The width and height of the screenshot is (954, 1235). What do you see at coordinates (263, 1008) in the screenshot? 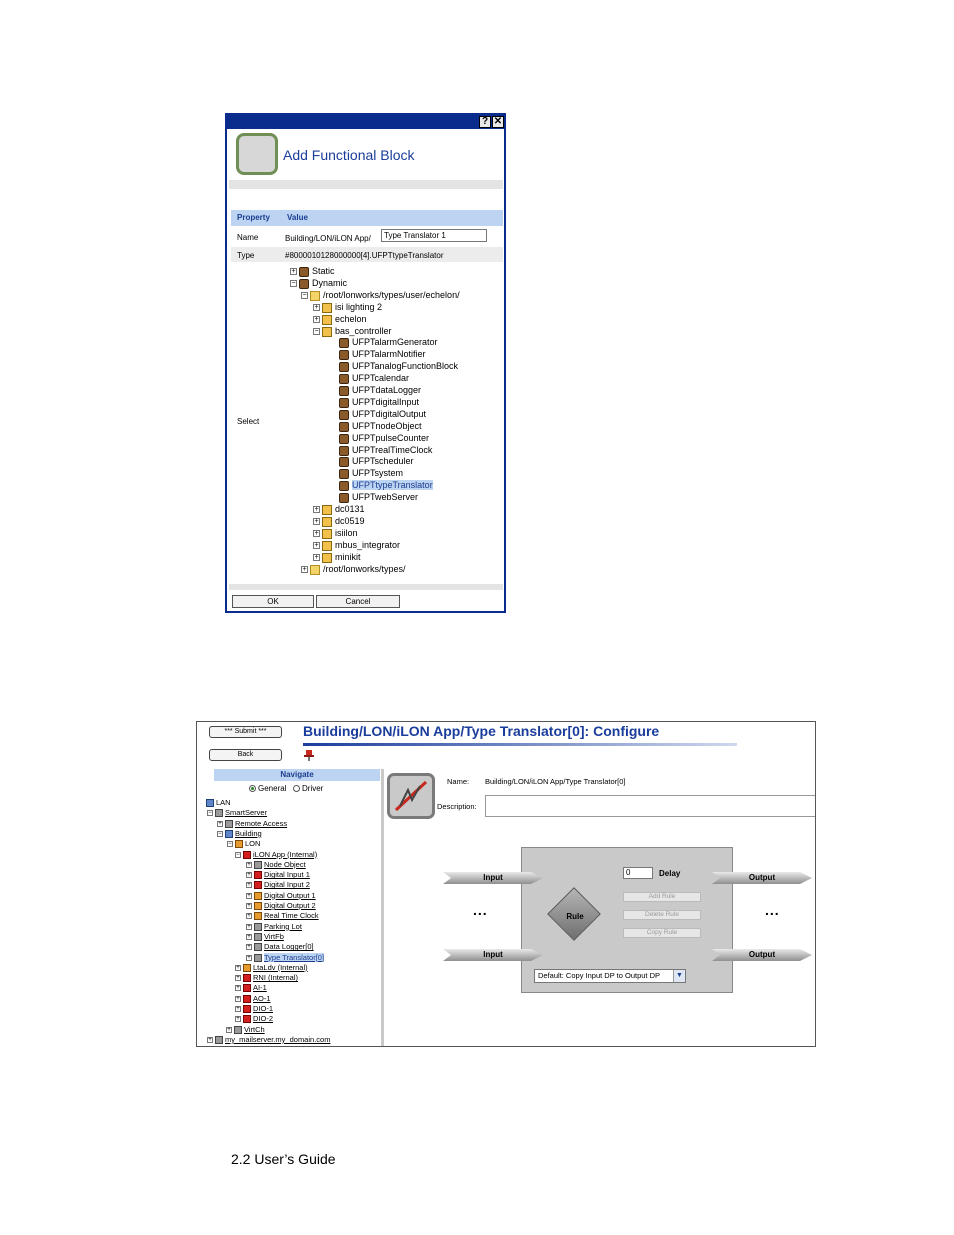
I see `nav-tree-item-label: DIO-1` at bounding box center [263, 1008].